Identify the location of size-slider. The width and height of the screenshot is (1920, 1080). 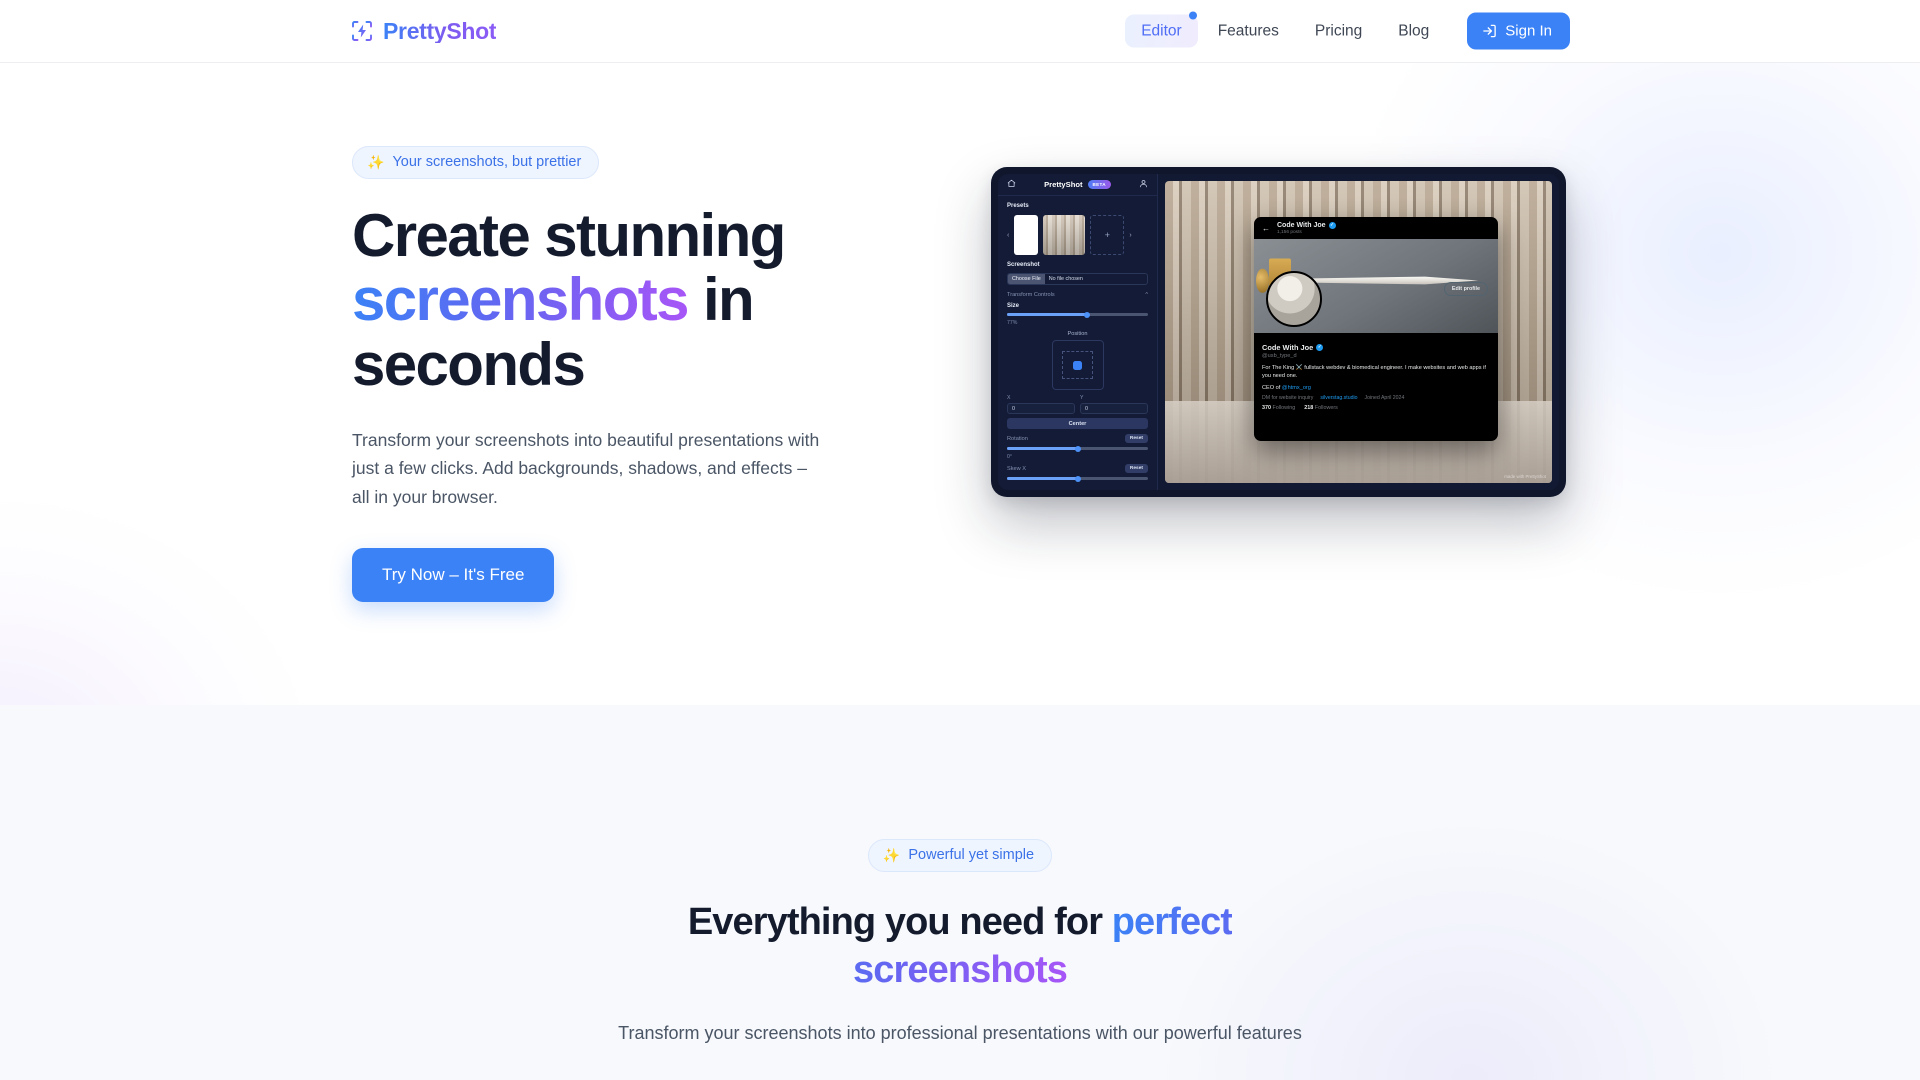
(1077, 314).